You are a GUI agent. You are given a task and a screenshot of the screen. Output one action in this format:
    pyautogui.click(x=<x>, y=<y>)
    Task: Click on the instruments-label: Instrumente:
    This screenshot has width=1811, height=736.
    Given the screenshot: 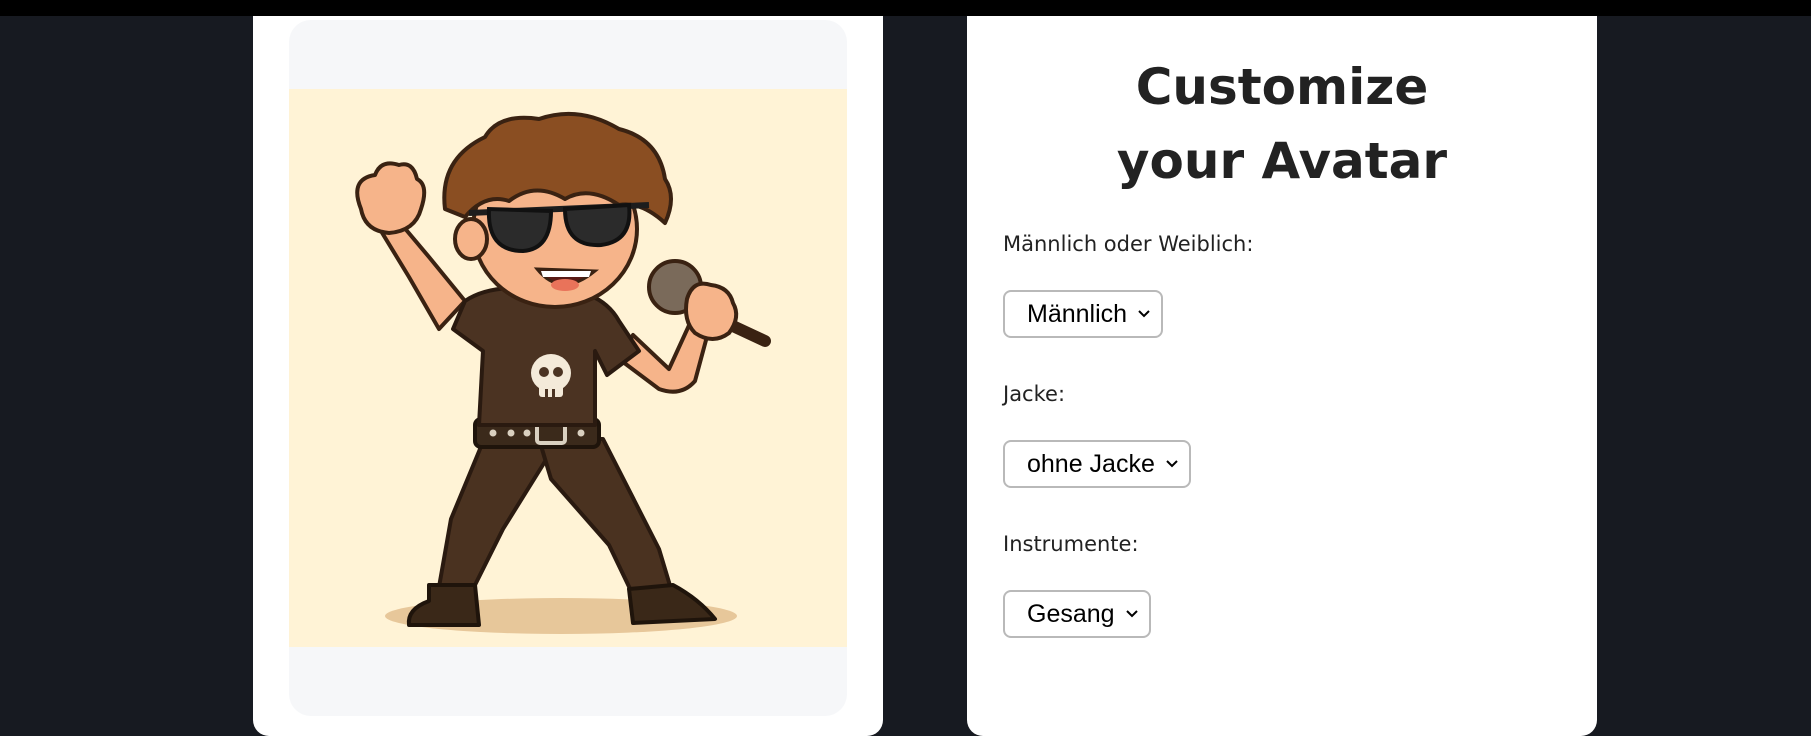 What is the action you would take?
    pyautogui.click(x=1071, y=544)
    